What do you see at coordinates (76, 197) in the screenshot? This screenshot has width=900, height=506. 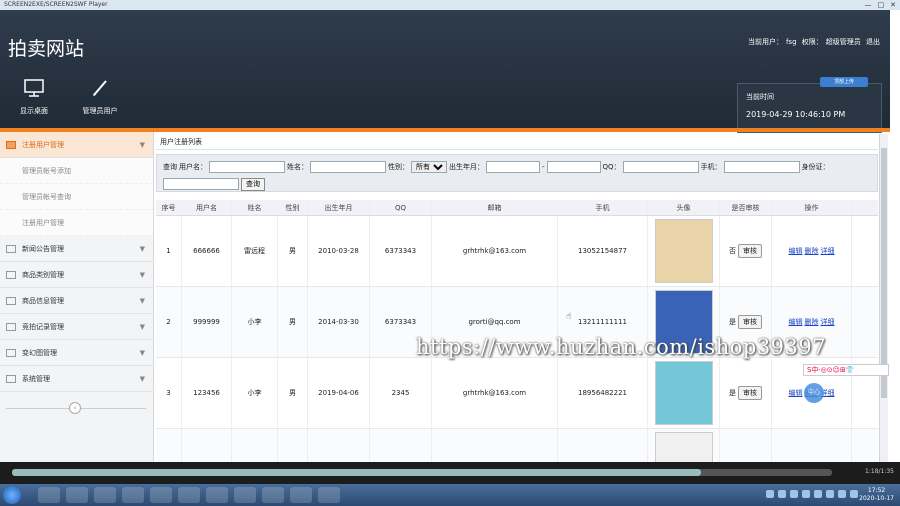 I see `sidebar-item-admin-query: 管理员帐号查询` at bounding box center [76, 197].